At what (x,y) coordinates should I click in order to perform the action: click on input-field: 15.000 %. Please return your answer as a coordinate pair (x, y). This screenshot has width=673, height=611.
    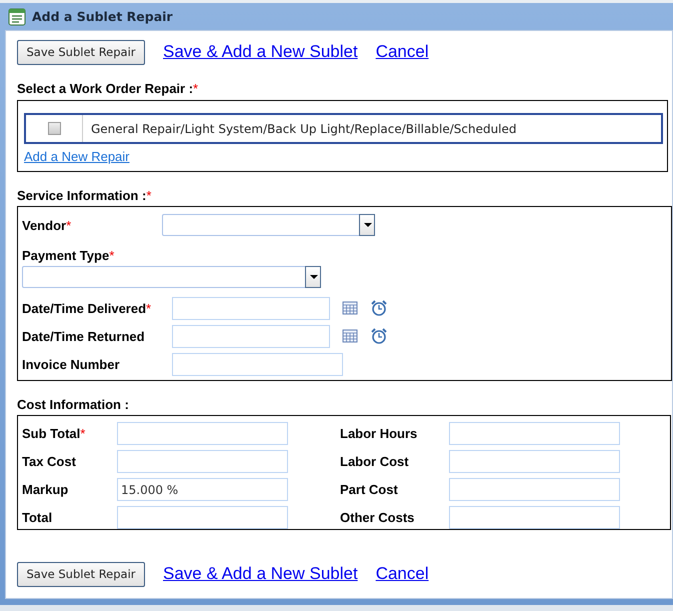
    Looking at the image, I should click on (202, 489).